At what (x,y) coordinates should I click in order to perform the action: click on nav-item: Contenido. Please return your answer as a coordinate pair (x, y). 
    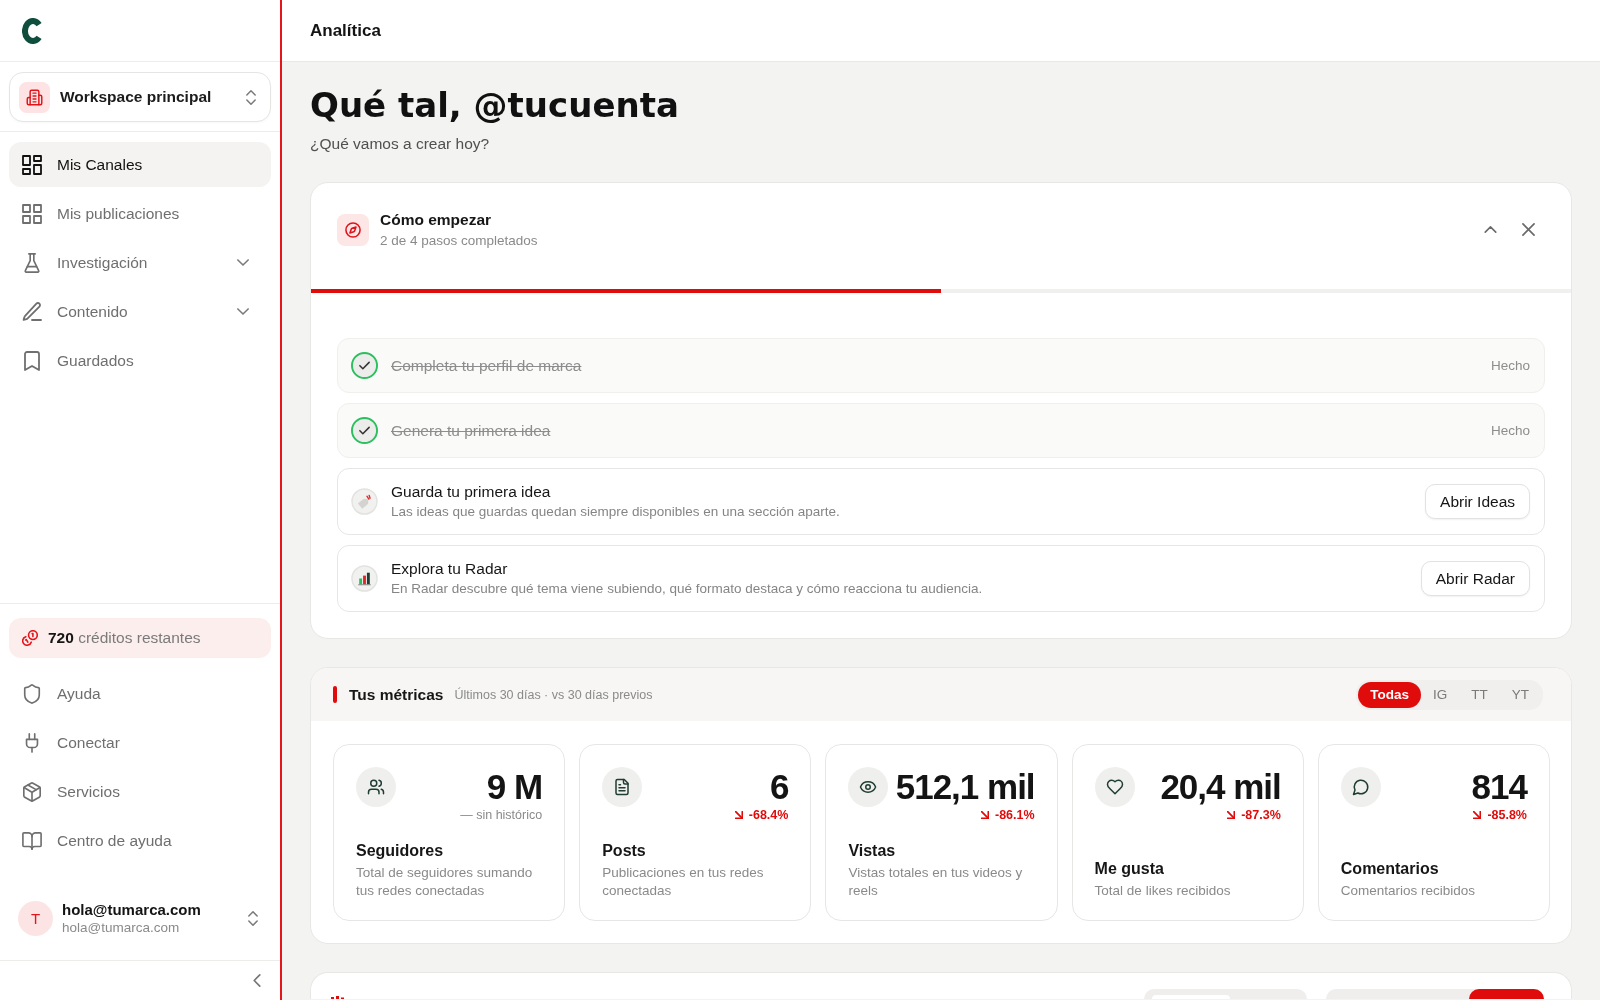
    Looking at the image, I should click on (140, 311).